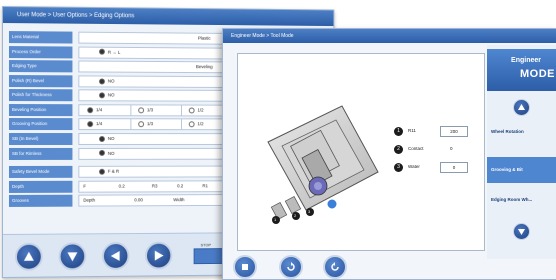  I want to click on edger-machine-illustration, so click(323, 164).